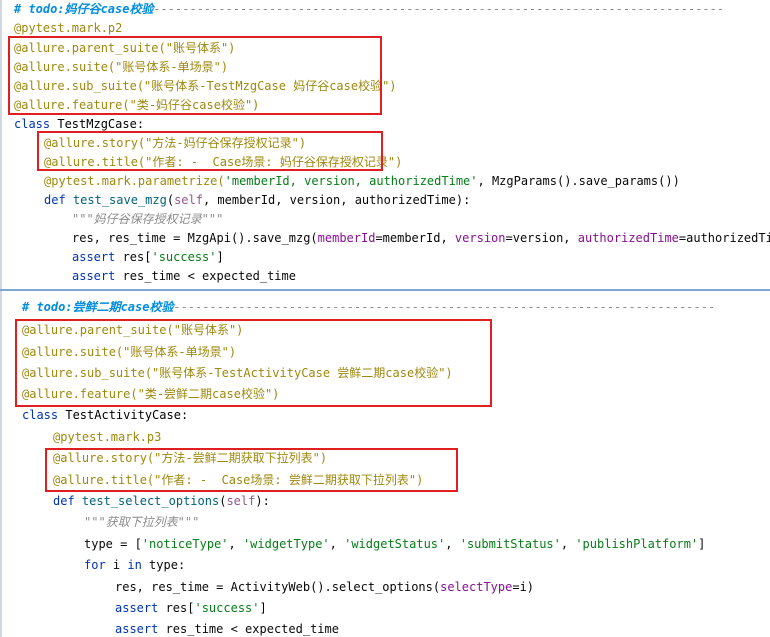 The width and height of the screenshot is (770, 637). I want to click on parametrize-decorator: @pytest.mark.parametrize(, so click(134, 181).